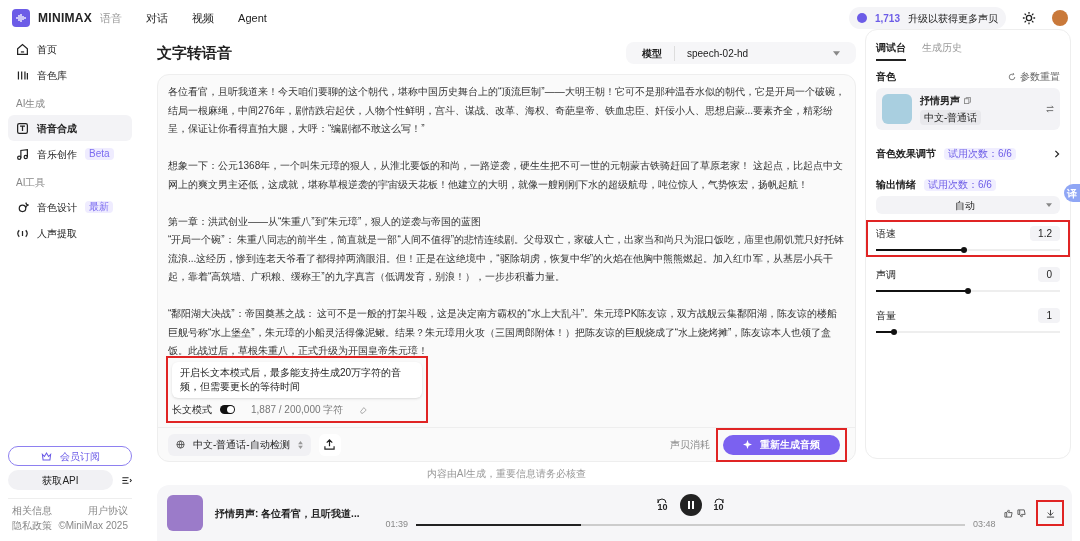  Describe the element at coordinates (897, 109) in the screenshot. I see `voice-cover` at that location.